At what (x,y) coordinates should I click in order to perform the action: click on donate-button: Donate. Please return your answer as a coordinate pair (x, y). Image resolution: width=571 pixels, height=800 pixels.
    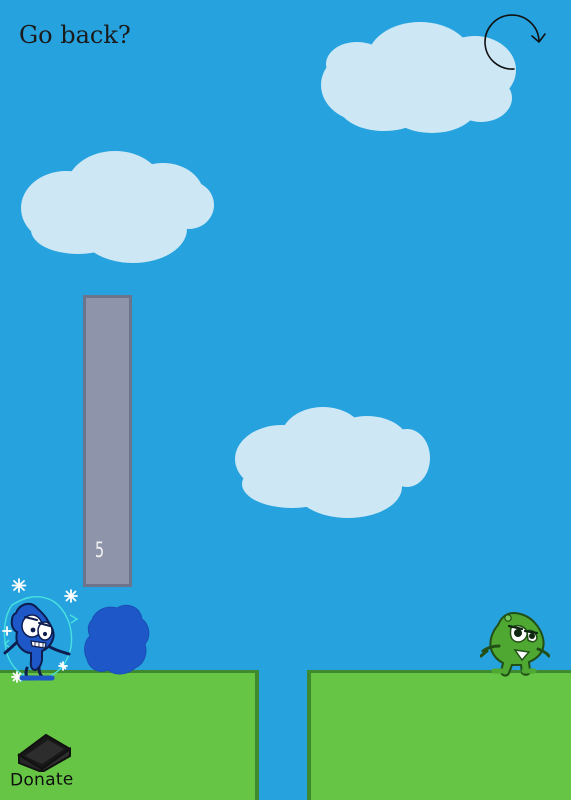
    Looking at the image, I should click on (42, 761).